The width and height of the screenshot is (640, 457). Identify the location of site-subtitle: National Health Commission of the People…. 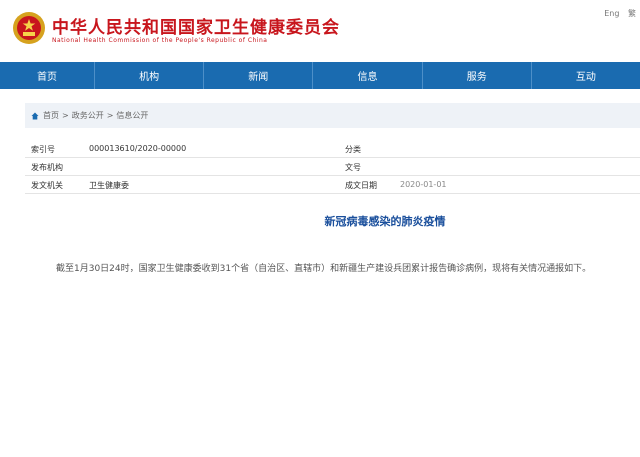
(160, 40).